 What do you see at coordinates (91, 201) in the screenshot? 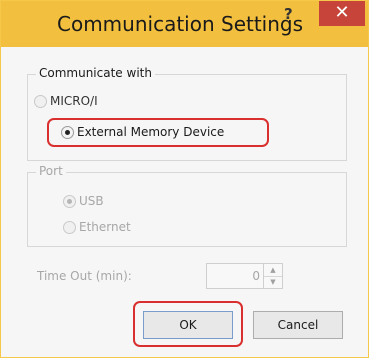
I see `radio-usb-label: USB` at bounding box center [91, 201].